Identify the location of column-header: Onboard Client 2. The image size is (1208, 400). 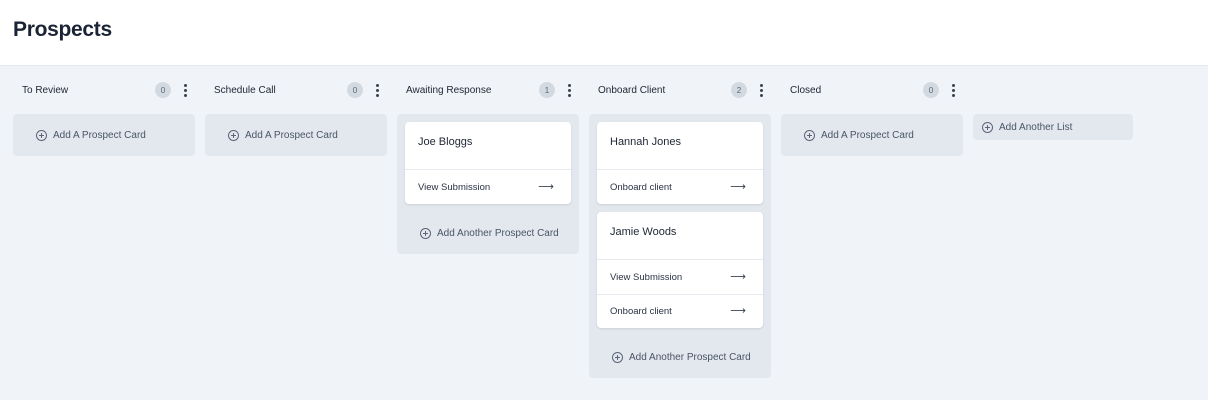
(680, 90).